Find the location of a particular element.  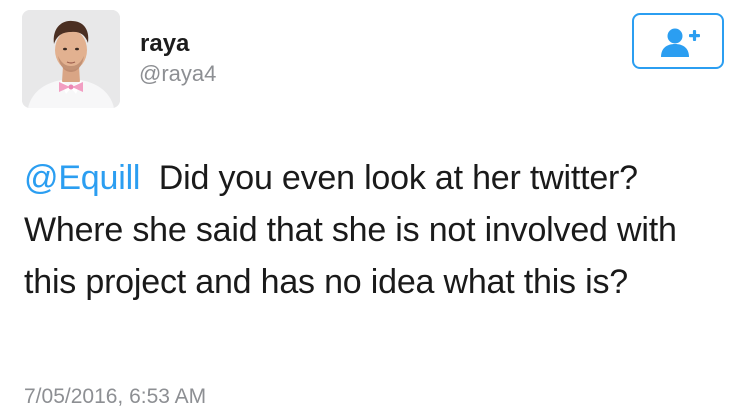

avatar is located at coordinates (71, 59).